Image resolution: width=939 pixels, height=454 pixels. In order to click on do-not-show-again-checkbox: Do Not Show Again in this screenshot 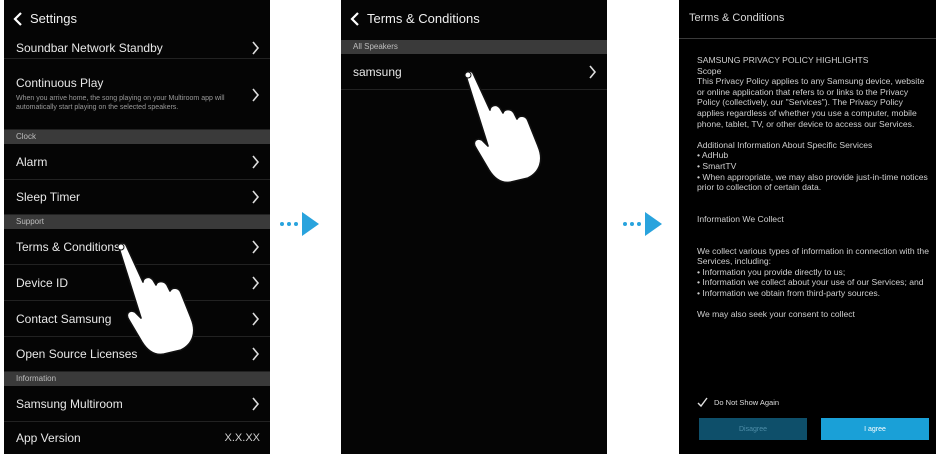, I will do `click(738, 402)`.